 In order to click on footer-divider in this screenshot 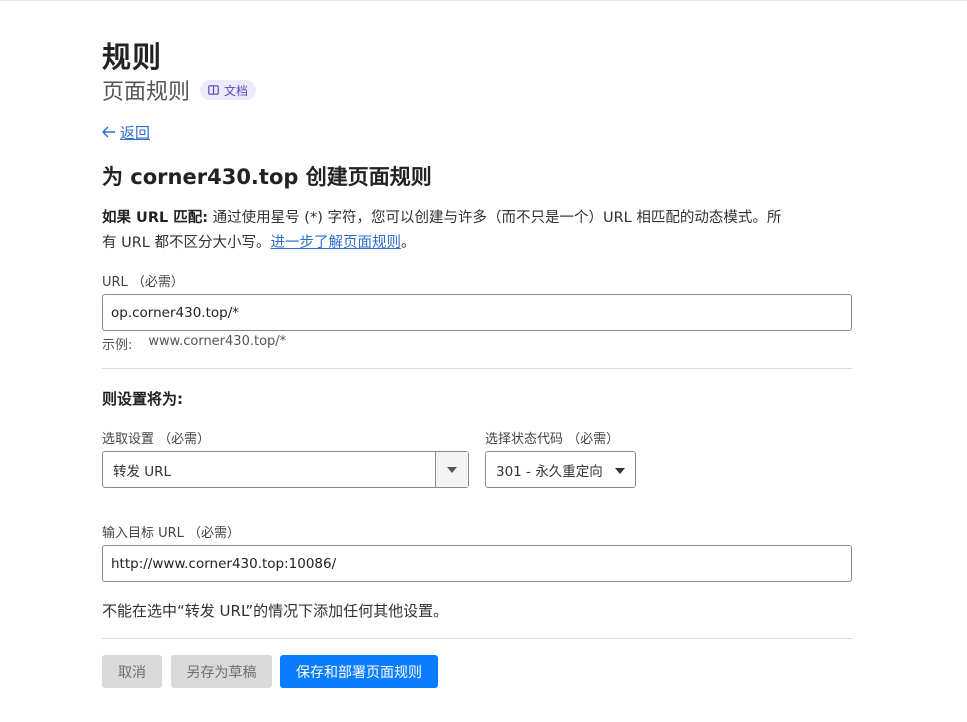, I will do `click(477, 638)`.